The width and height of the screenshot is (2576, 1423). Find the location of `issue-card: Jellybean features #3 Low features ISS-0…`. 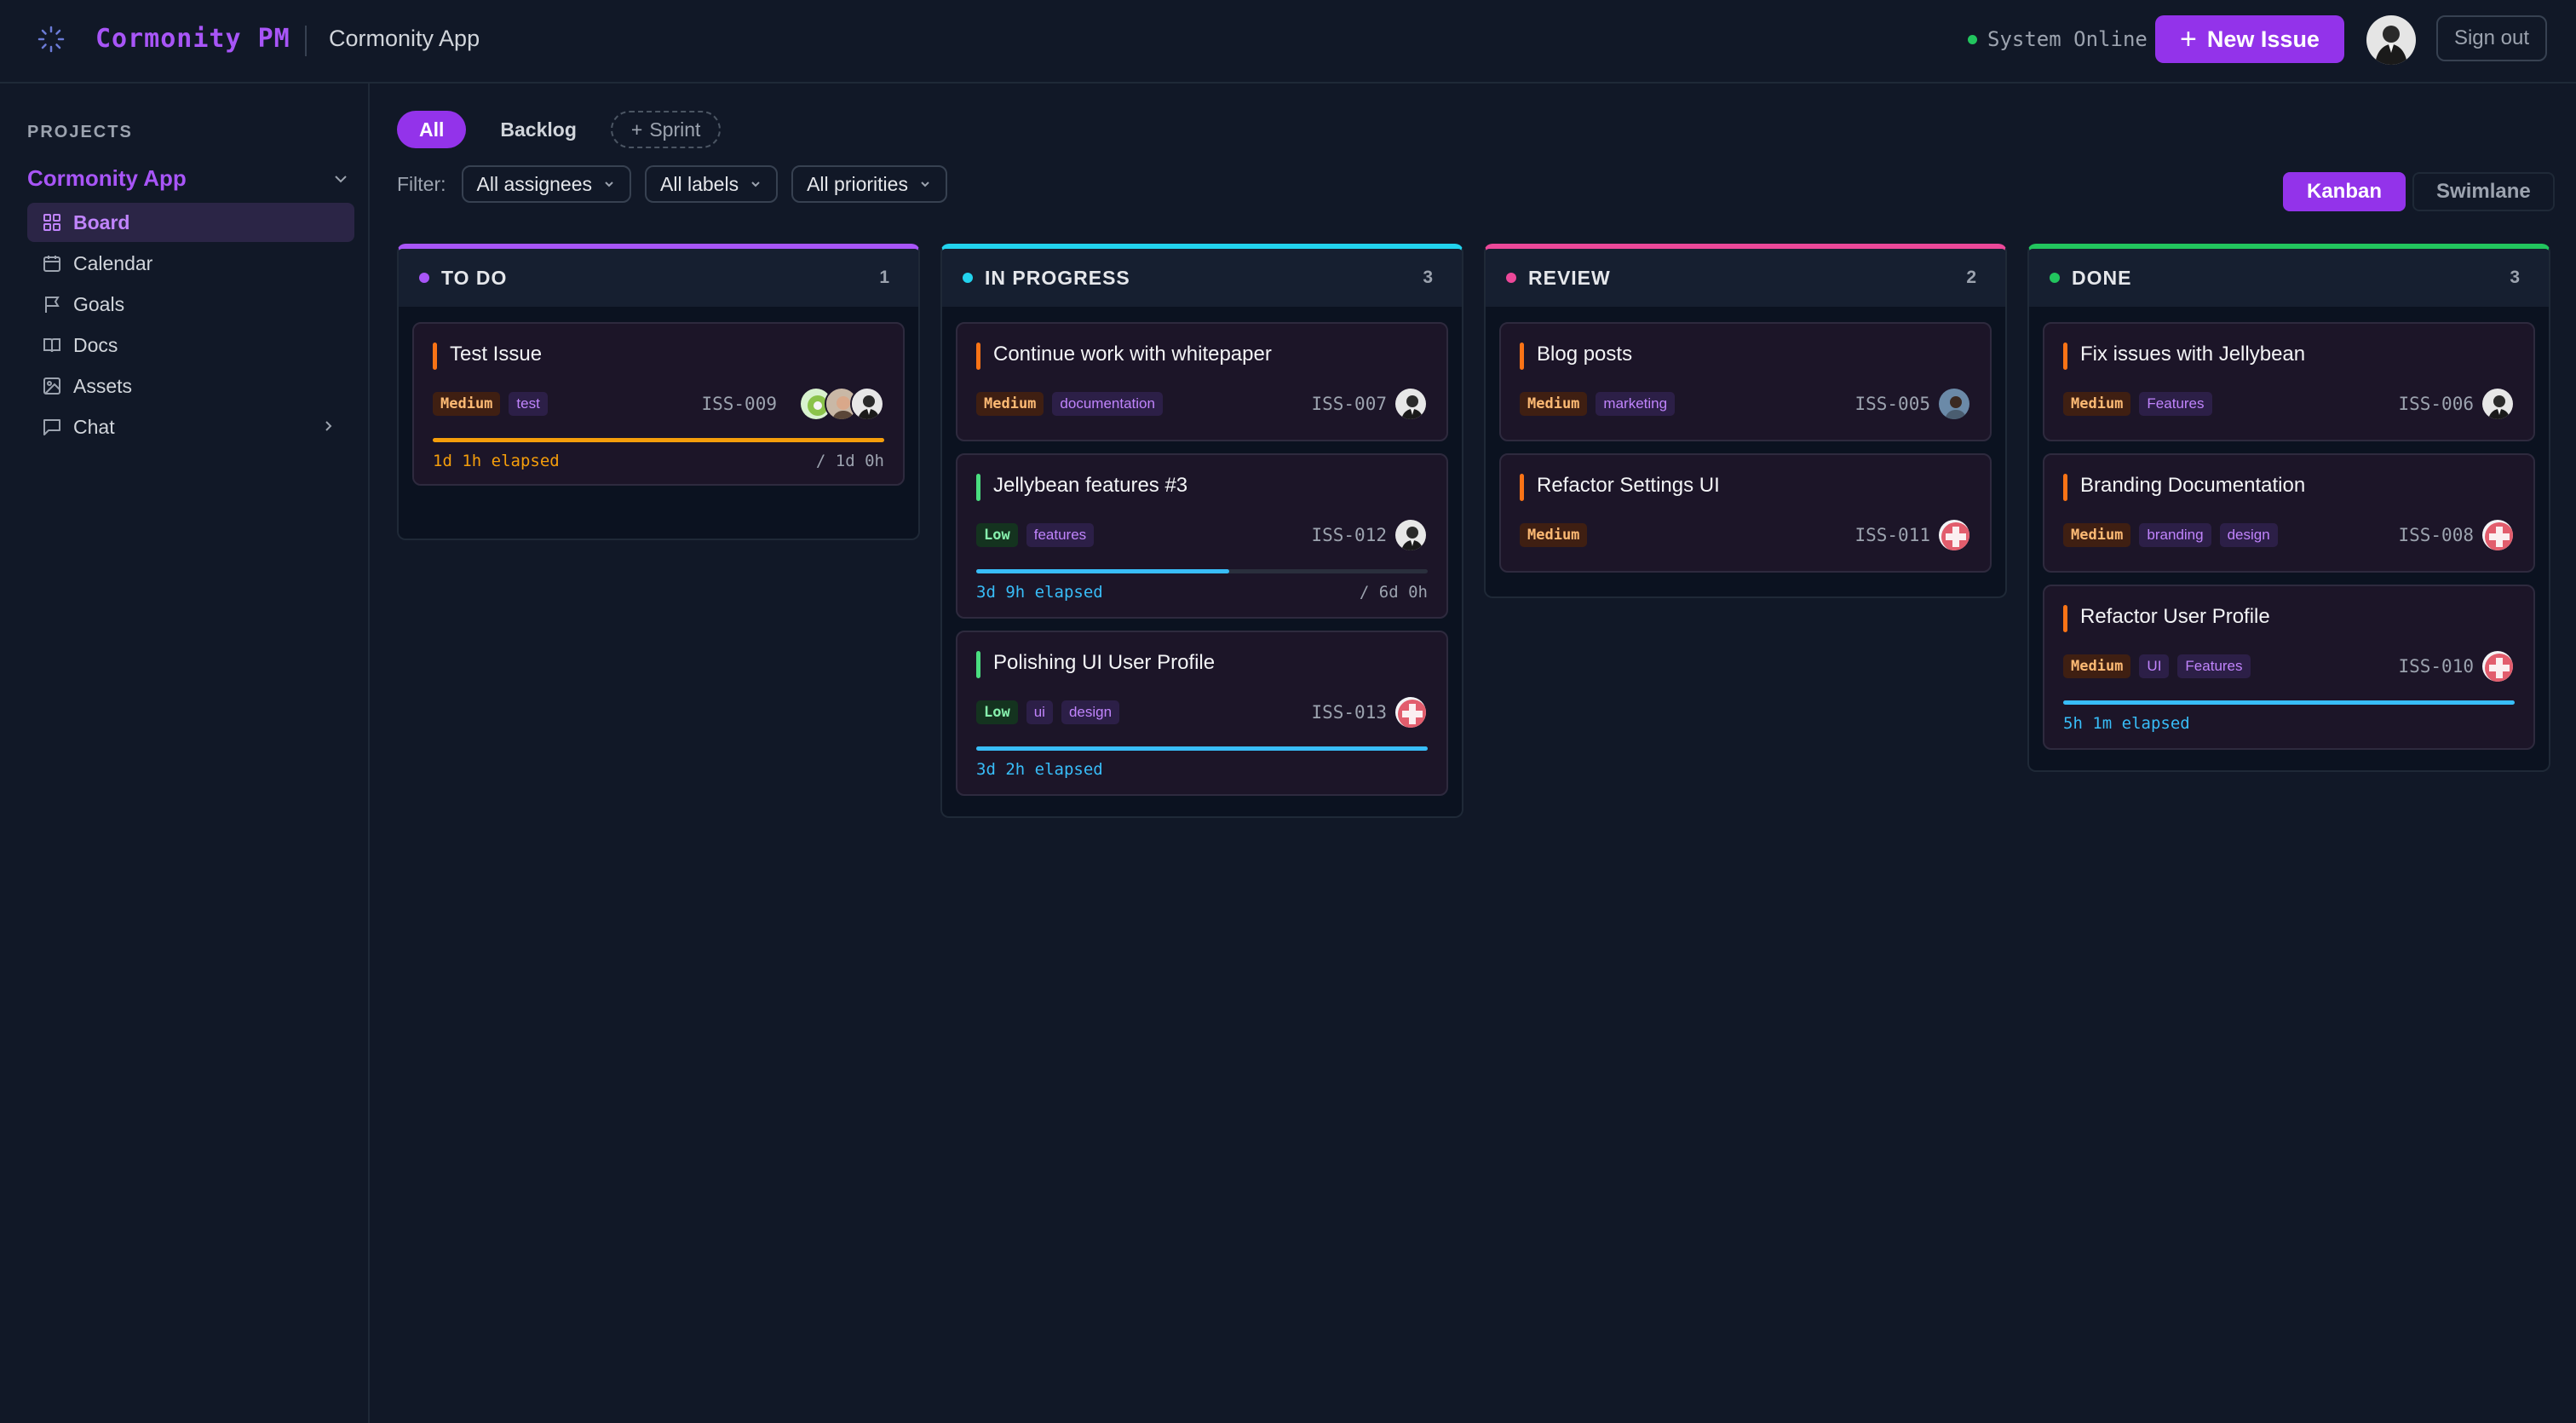

issue-card: Jellybean features #3 Low features ISS-0… is located at coordinates (1202, 536).